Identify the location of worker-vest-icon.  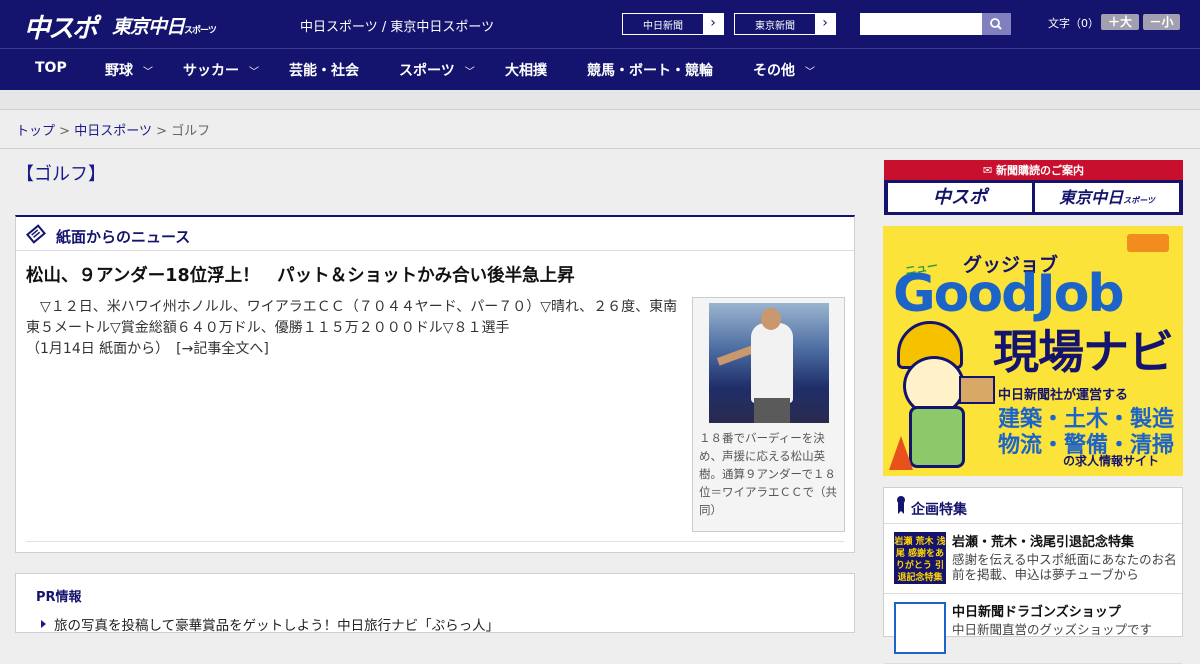
(937, 437).